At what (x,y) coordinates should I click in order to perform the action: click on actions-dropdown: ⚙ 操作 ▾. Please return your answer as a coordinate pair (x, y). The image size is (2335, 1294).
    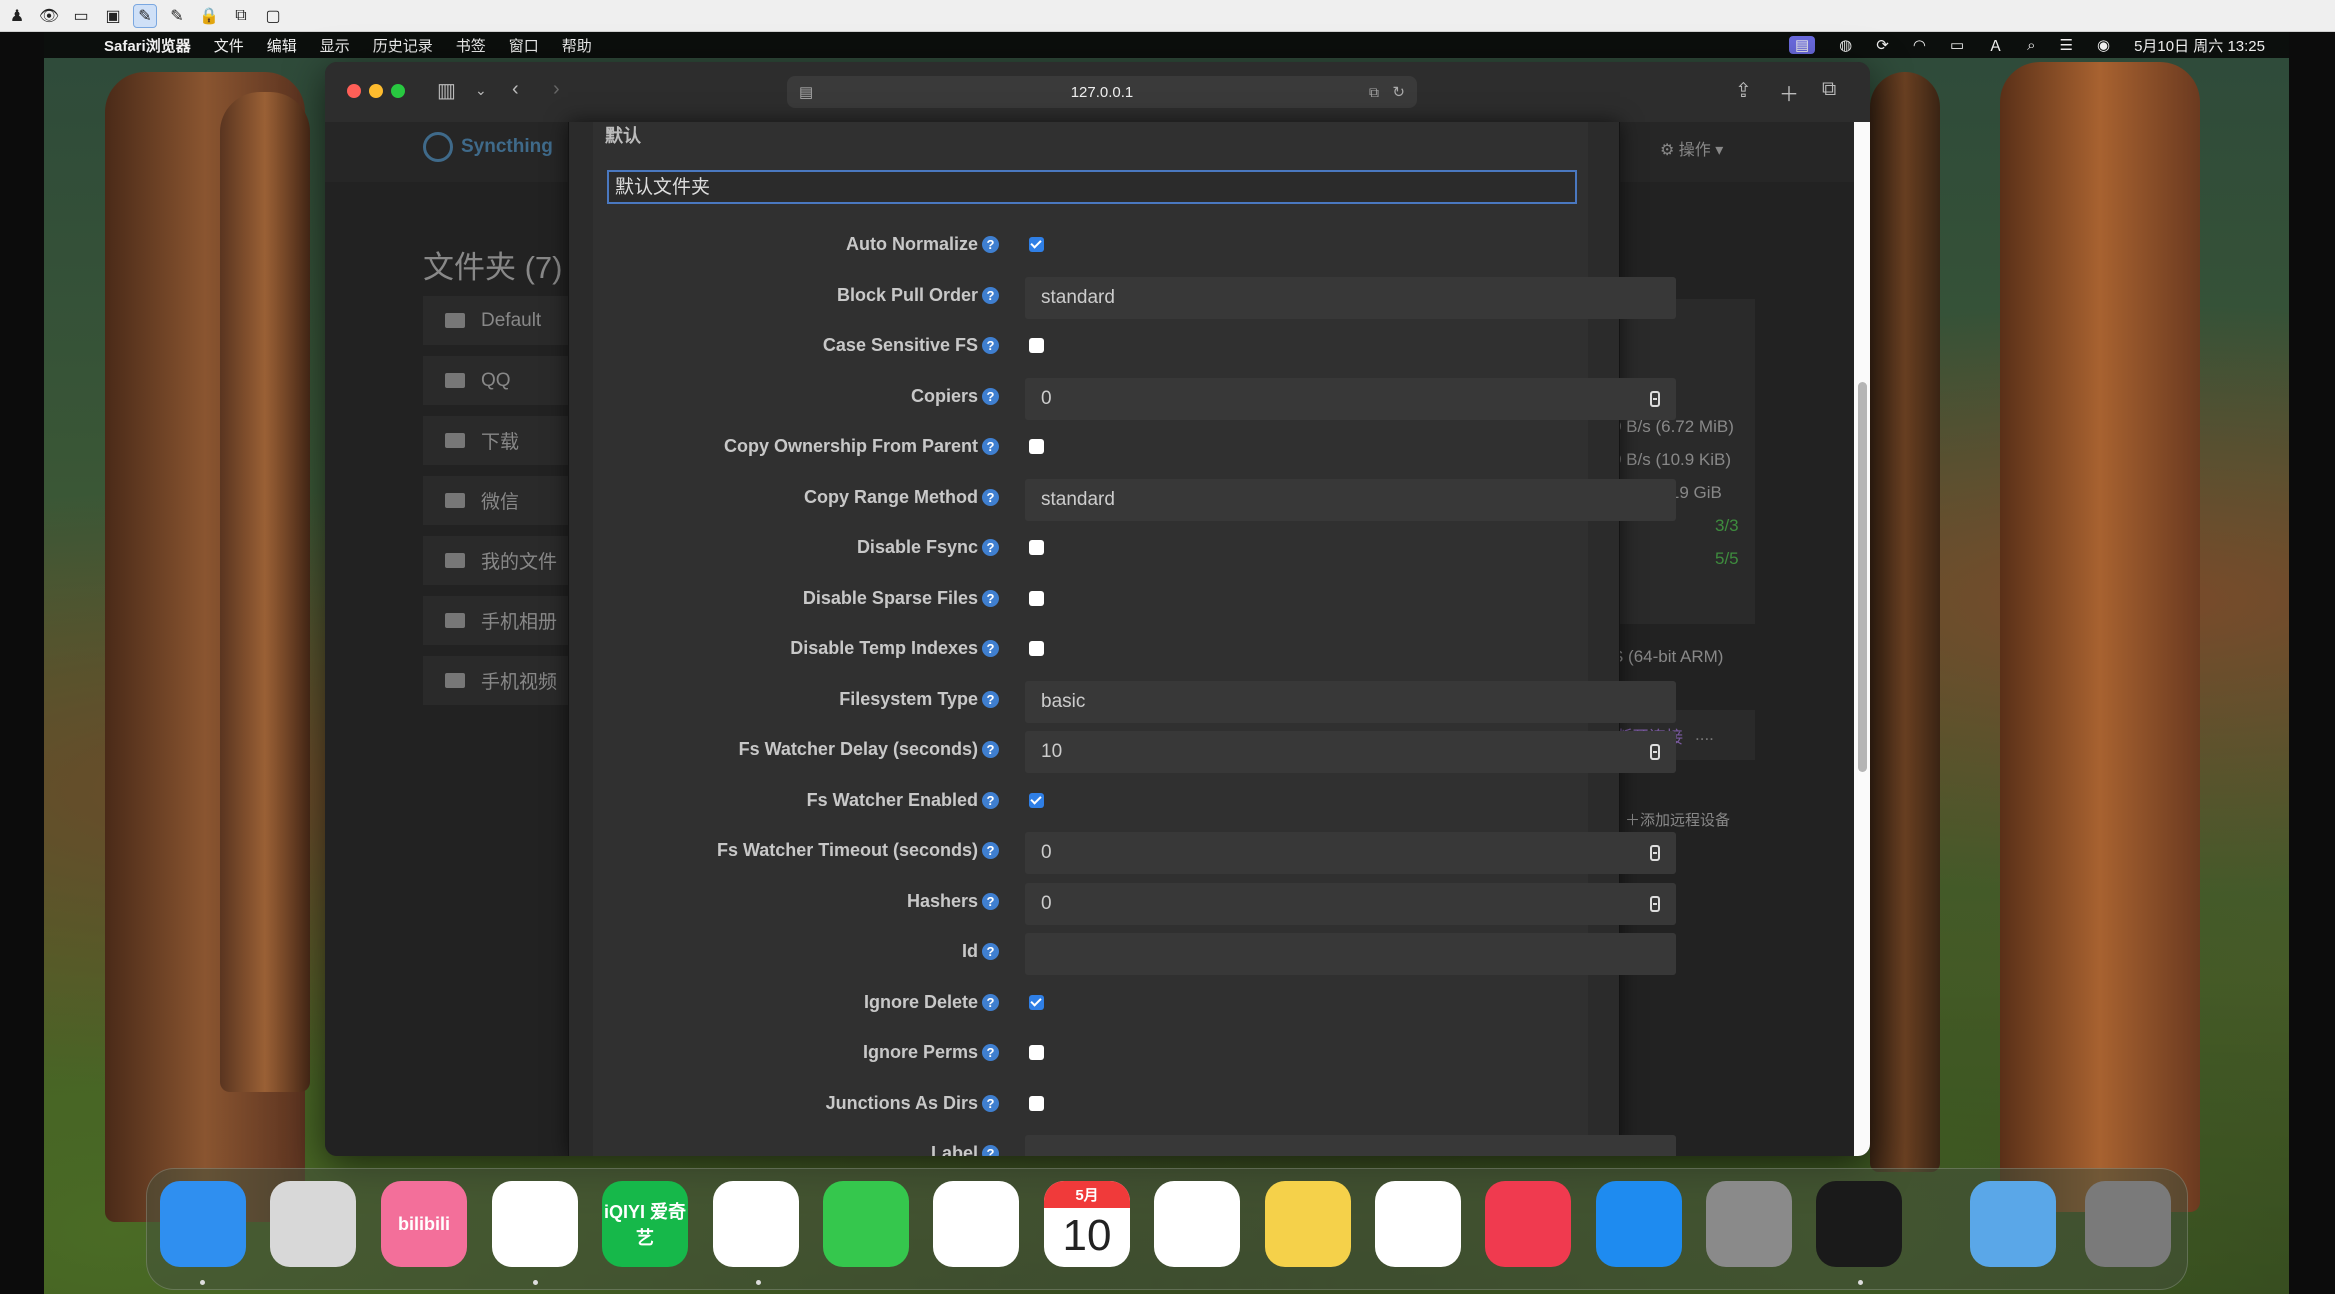
    Looking at the image, I should click on (1691, 148).